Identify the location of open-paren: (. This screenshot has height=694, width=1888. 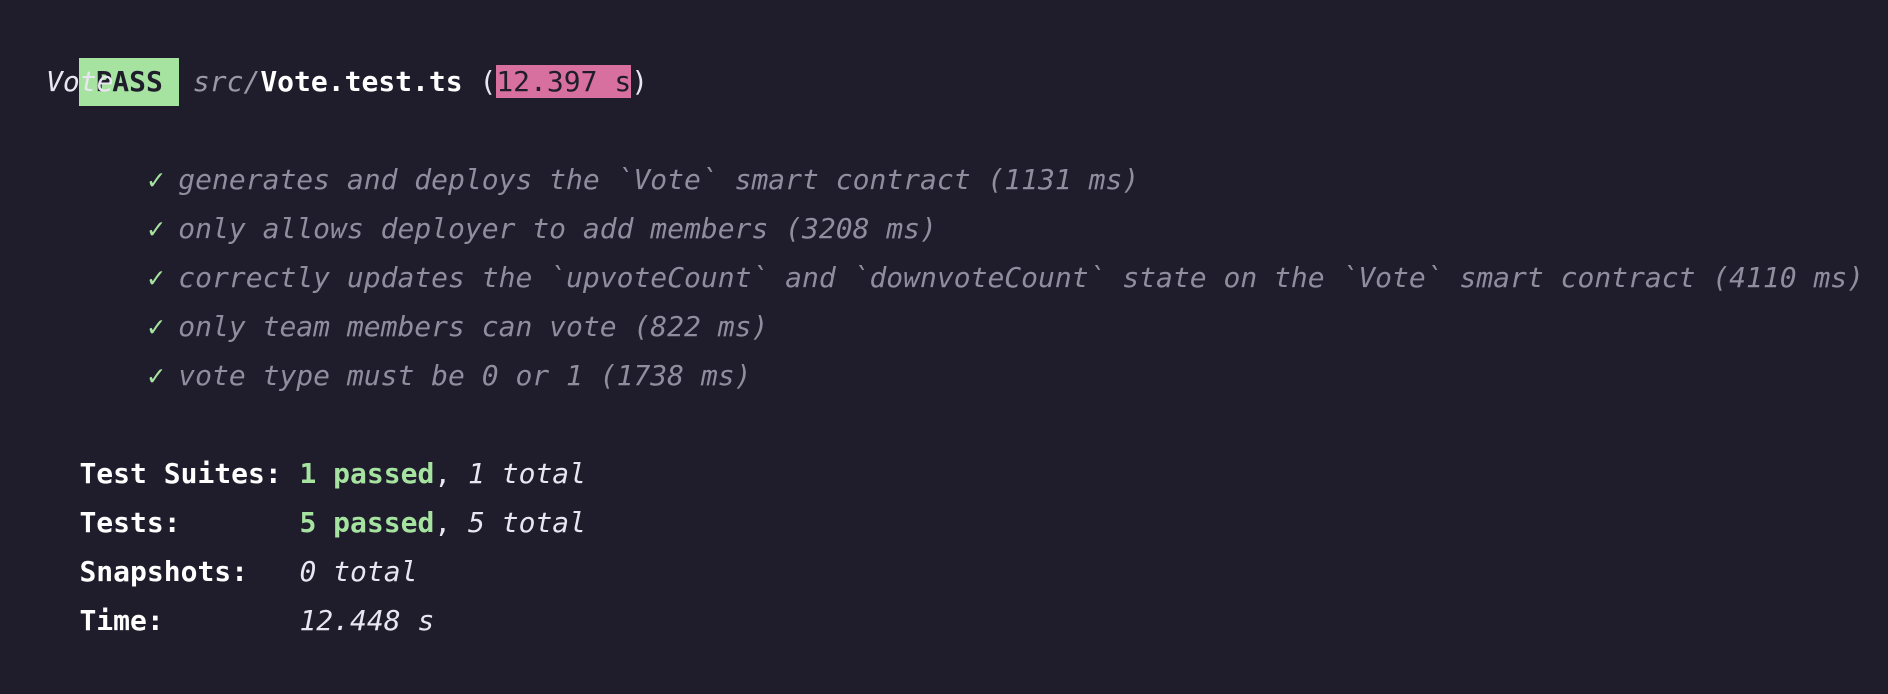
(479, 81).